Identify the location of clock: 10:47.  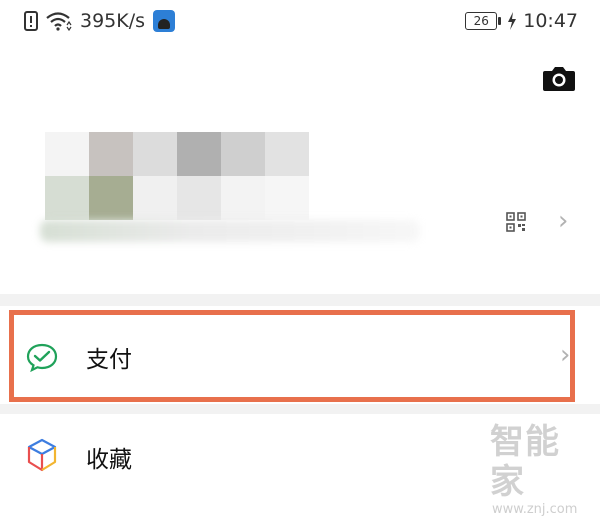
(550, 21).